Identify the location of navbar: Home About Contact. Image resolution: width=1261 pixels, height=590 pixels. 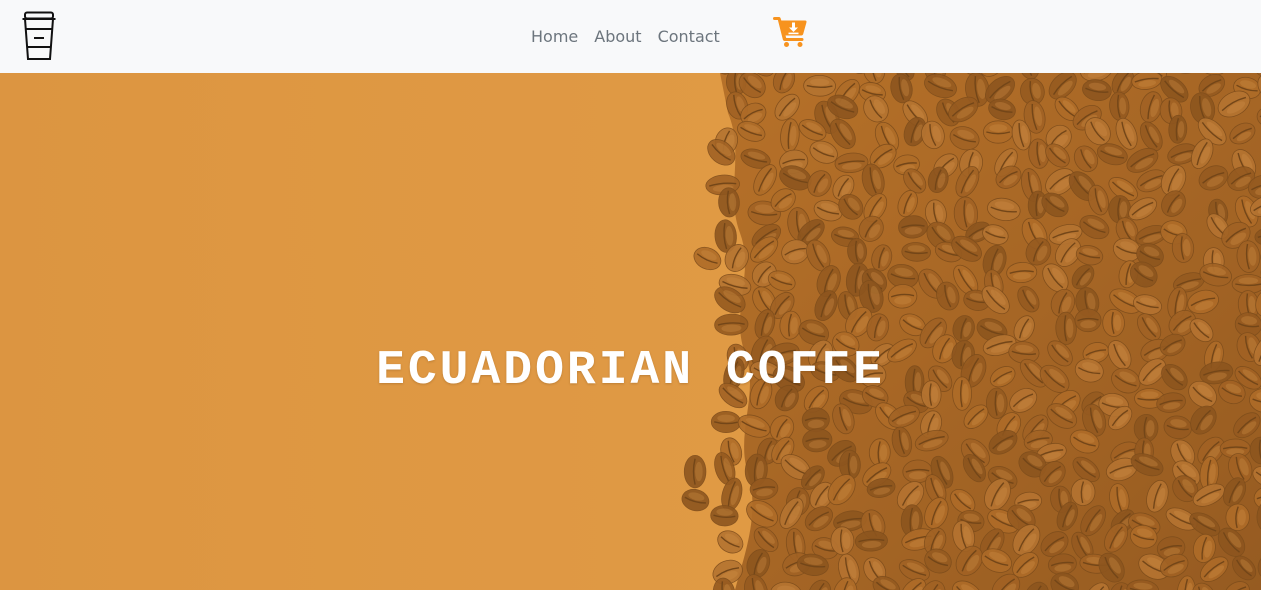
(630, 36).